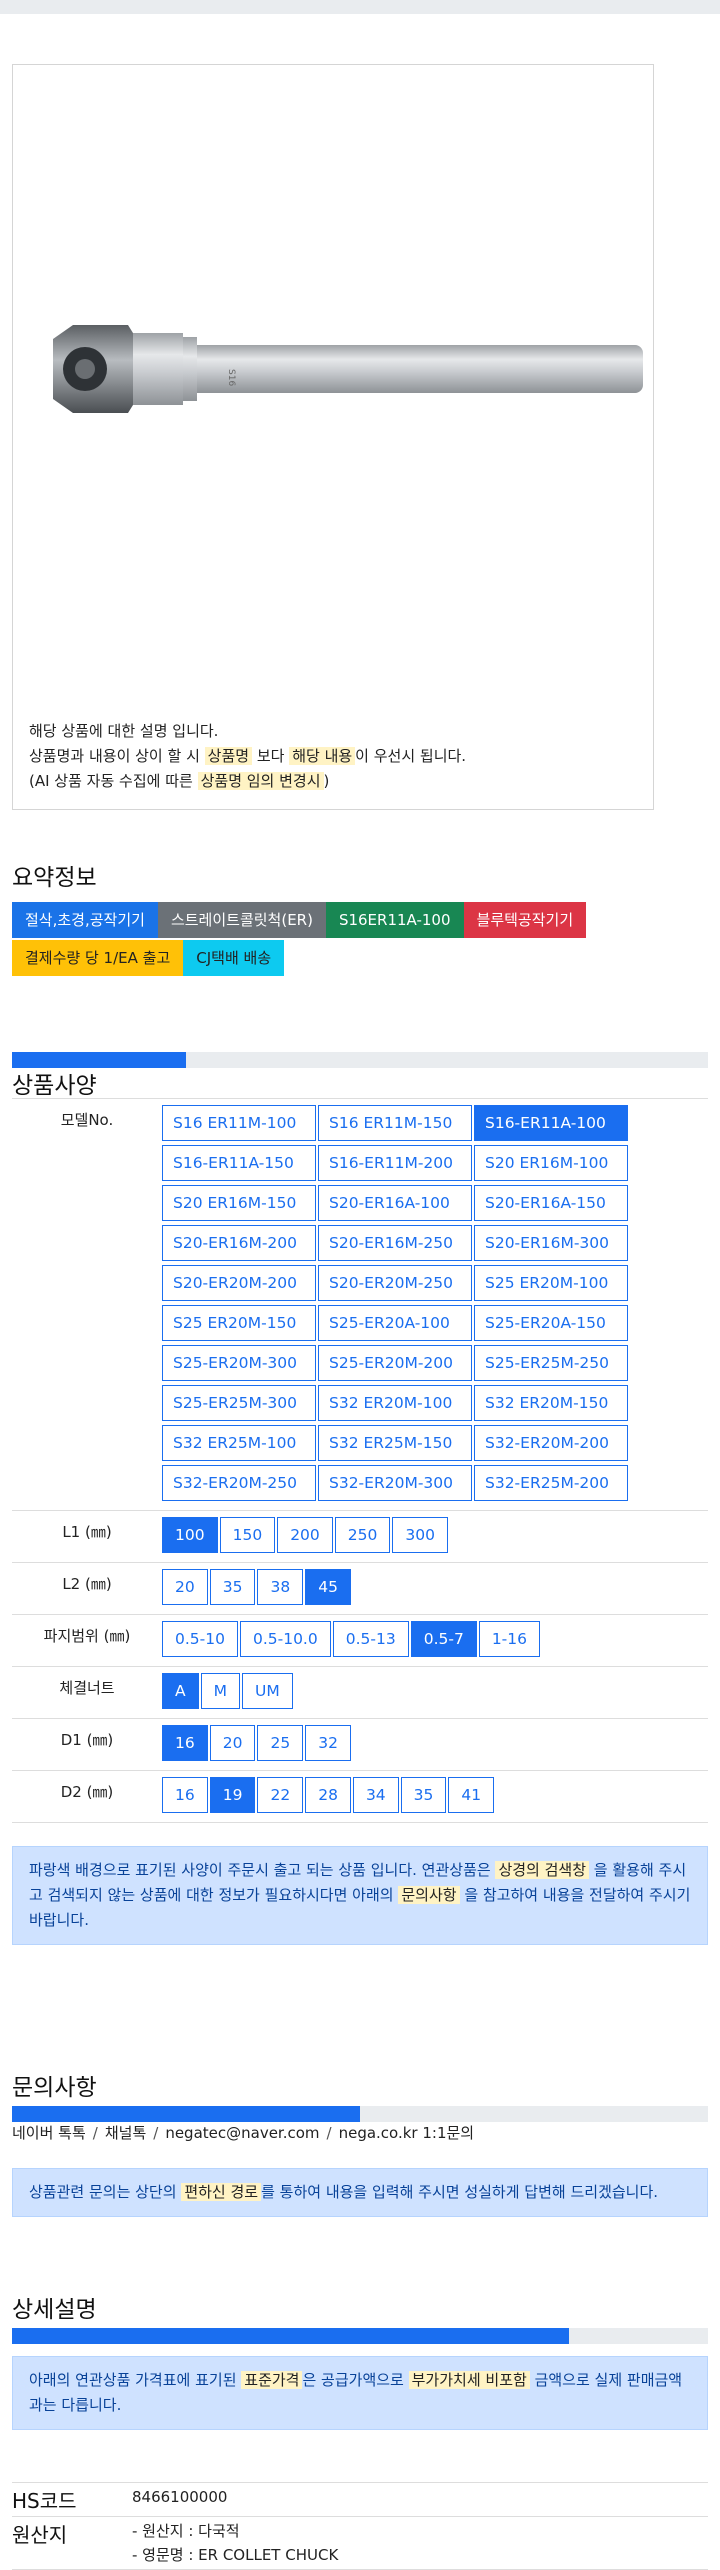  I want to click on tag-delivery: CJ택배 배송, so click(234, 958).